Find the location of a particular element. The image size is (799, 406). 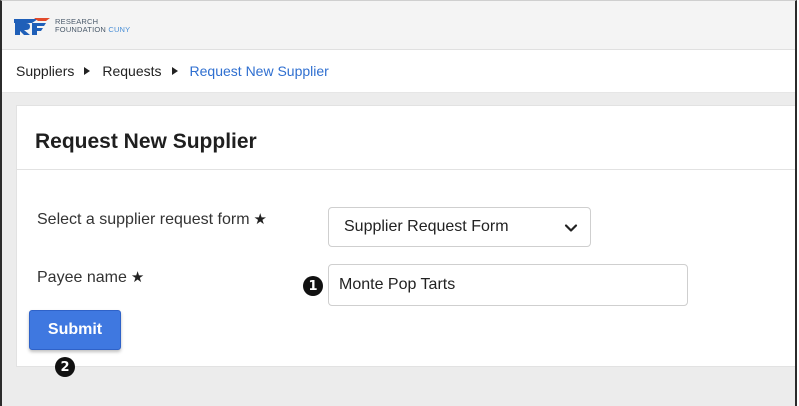

breadcrumb: Suppliers Requests Request New Supplier is located at coordinates (398, 71).